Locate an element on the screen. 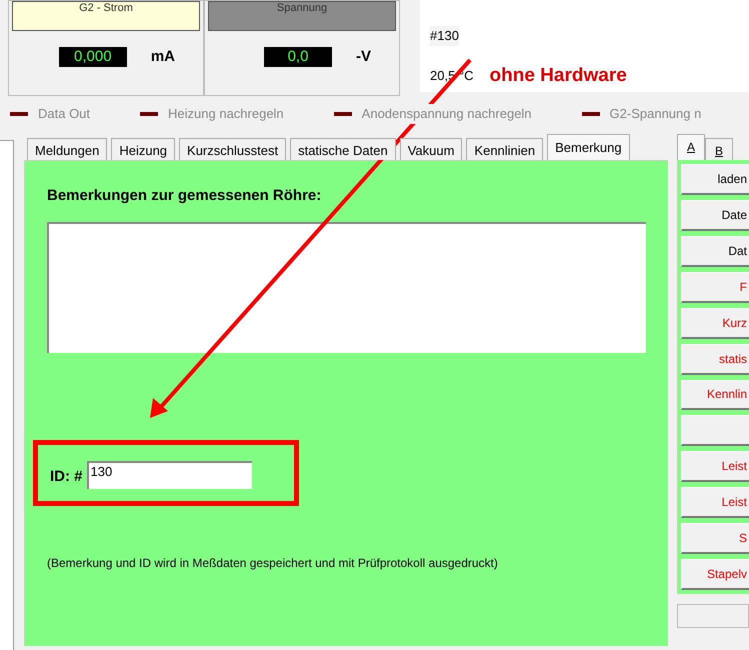 The image size is (749, 650). id-label: ID: # is located at coordinates (66, 477).